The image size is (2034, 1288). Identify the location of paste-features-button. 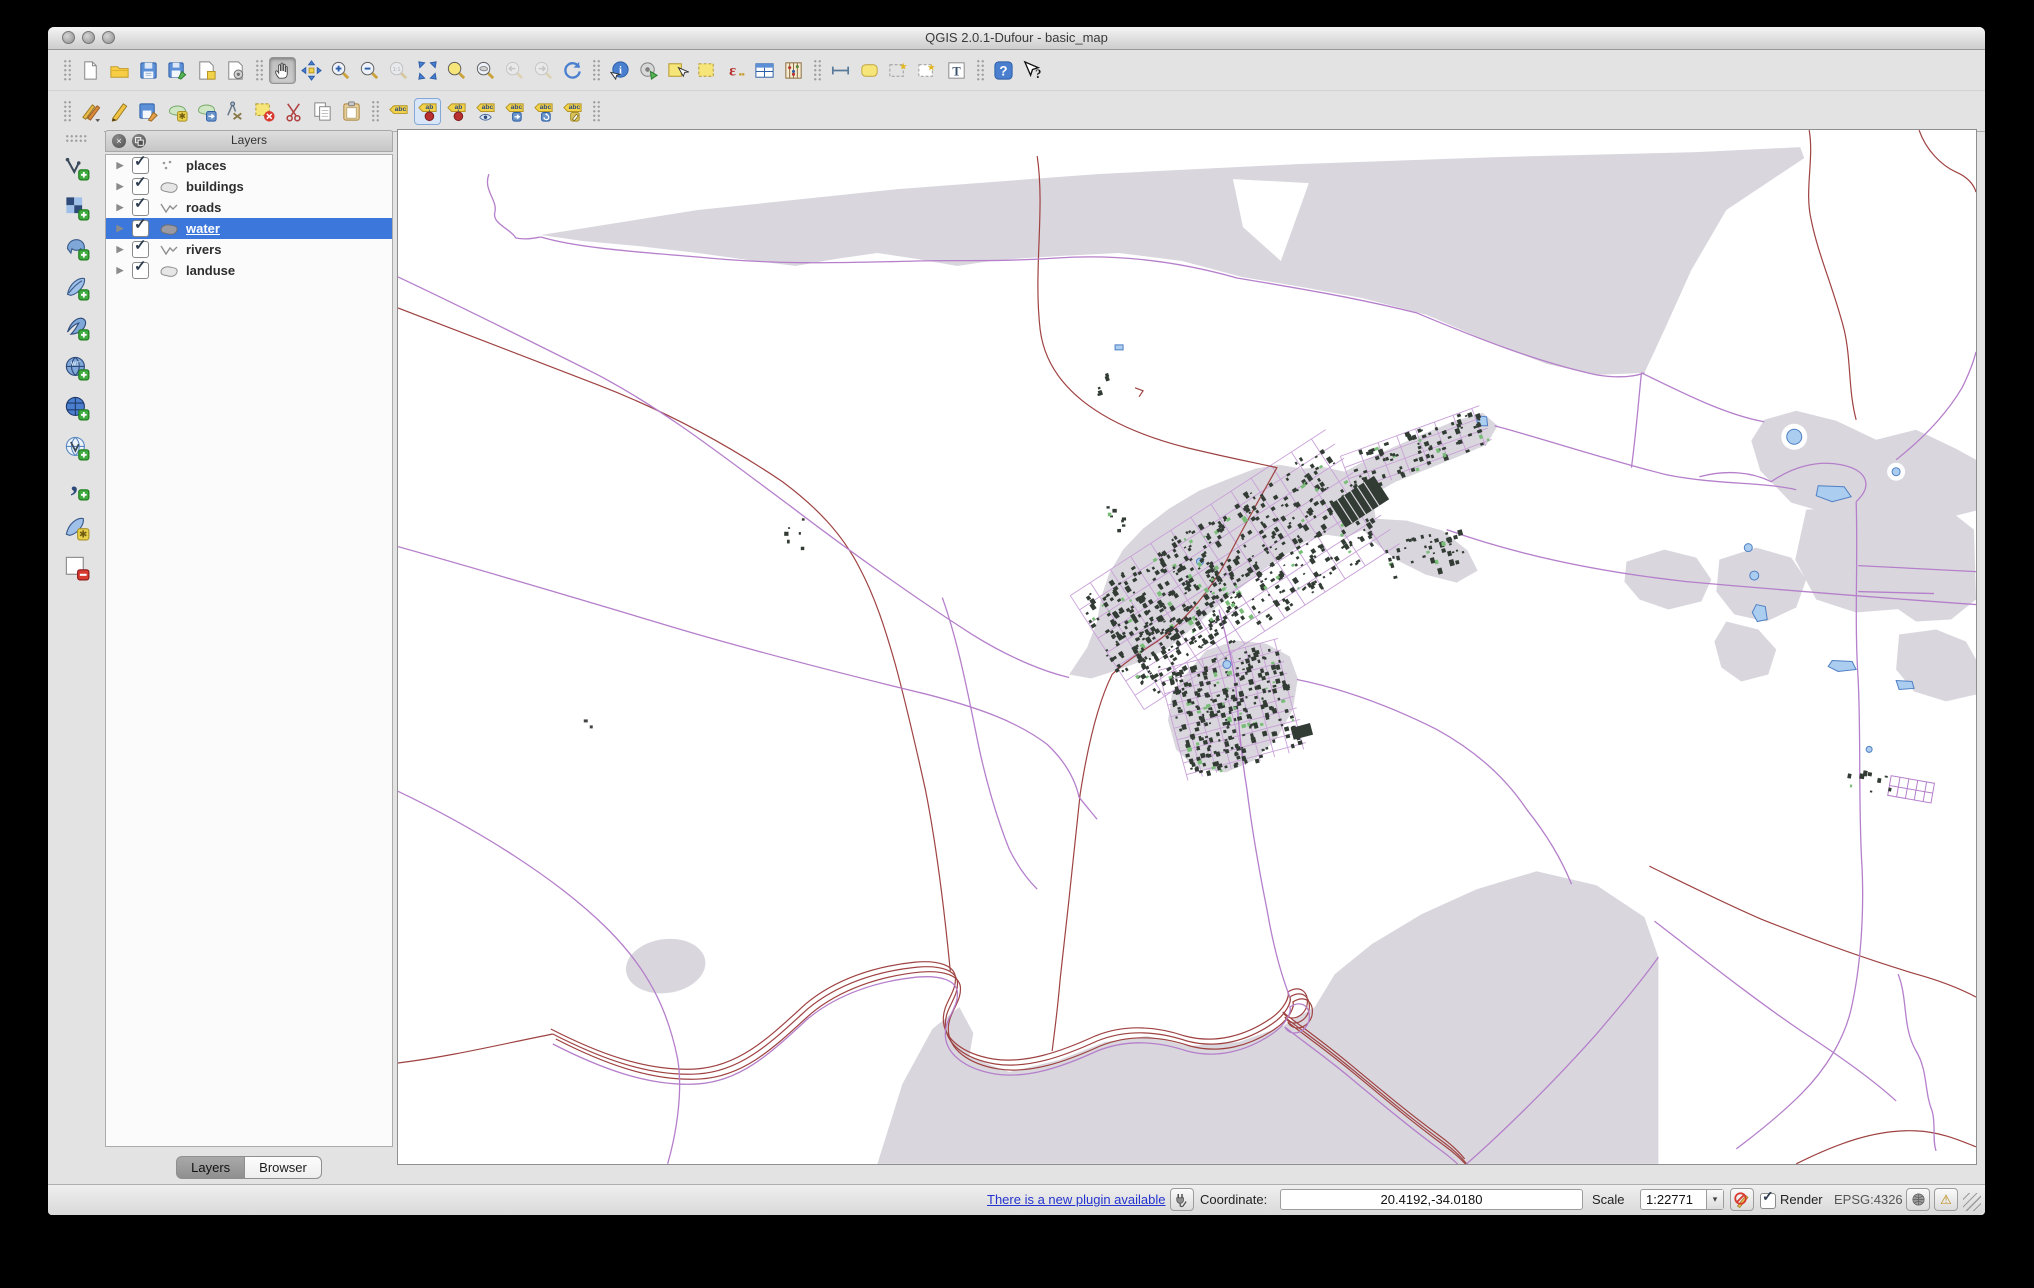
(351, 111).